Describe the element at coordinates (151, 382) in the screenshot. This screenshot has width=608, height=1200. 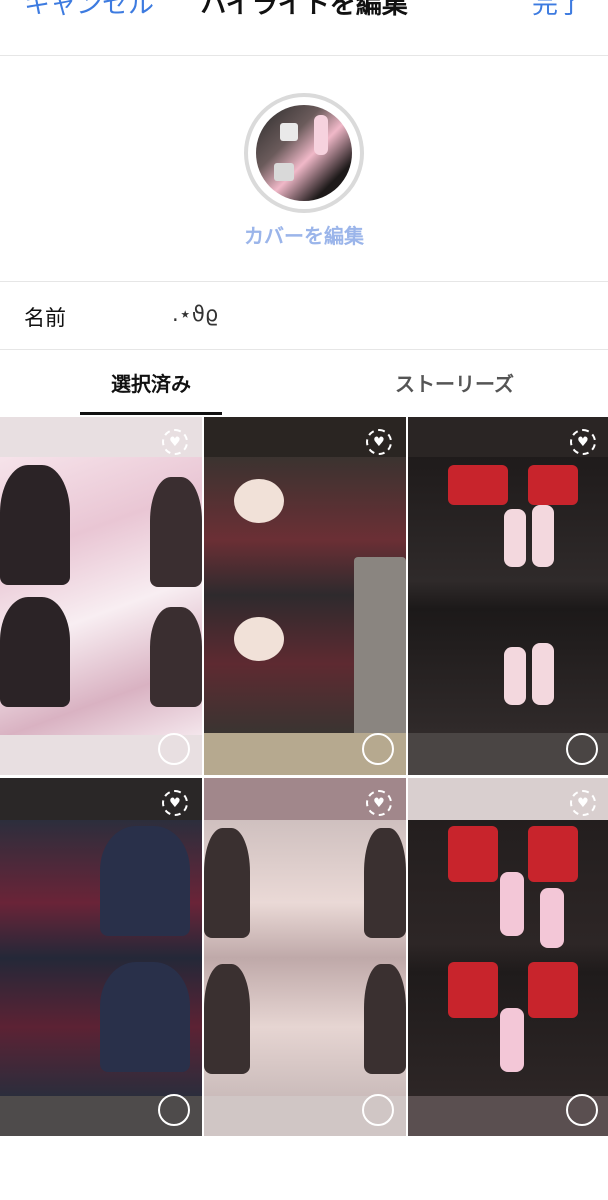
I see `tab-selected: 選択済み` at that location.